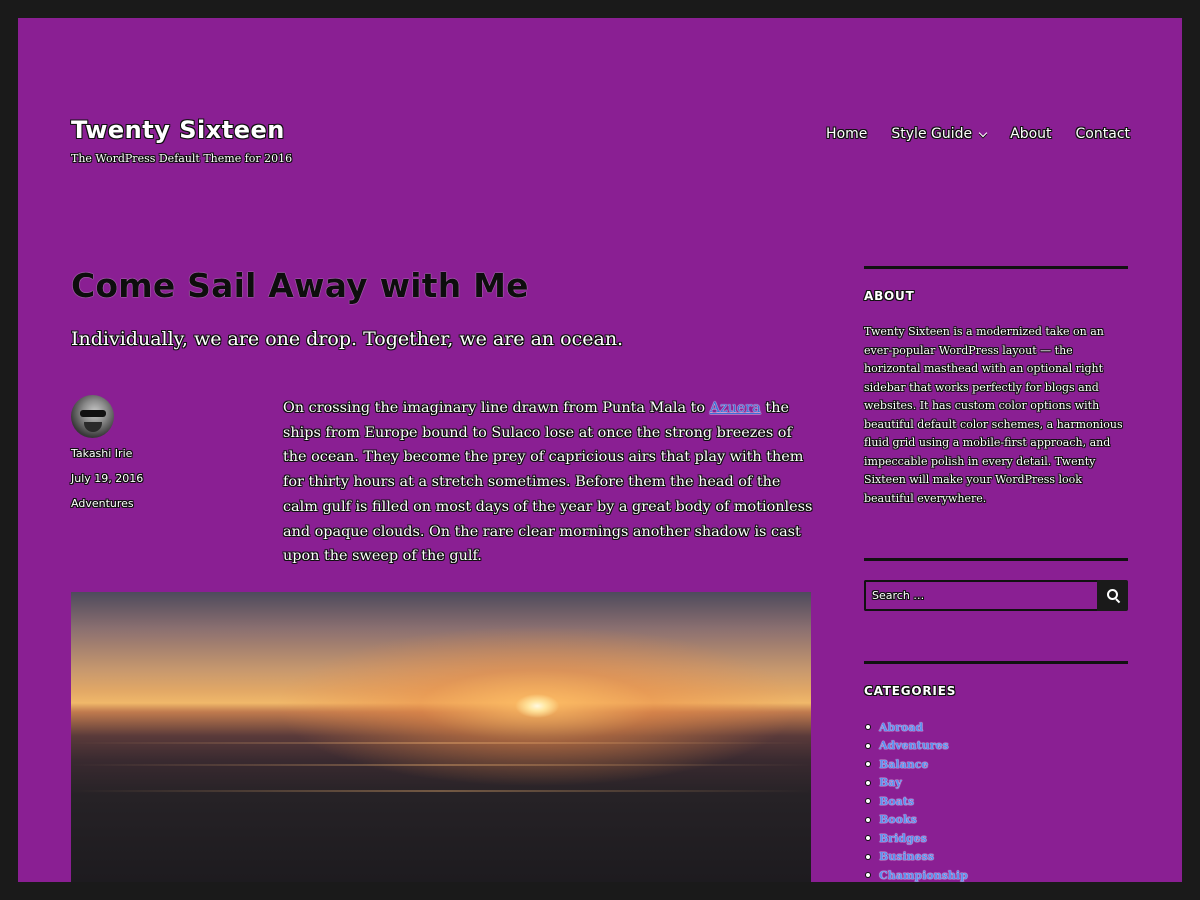  I want to click on category-link: Adventures, so click(914, 745).